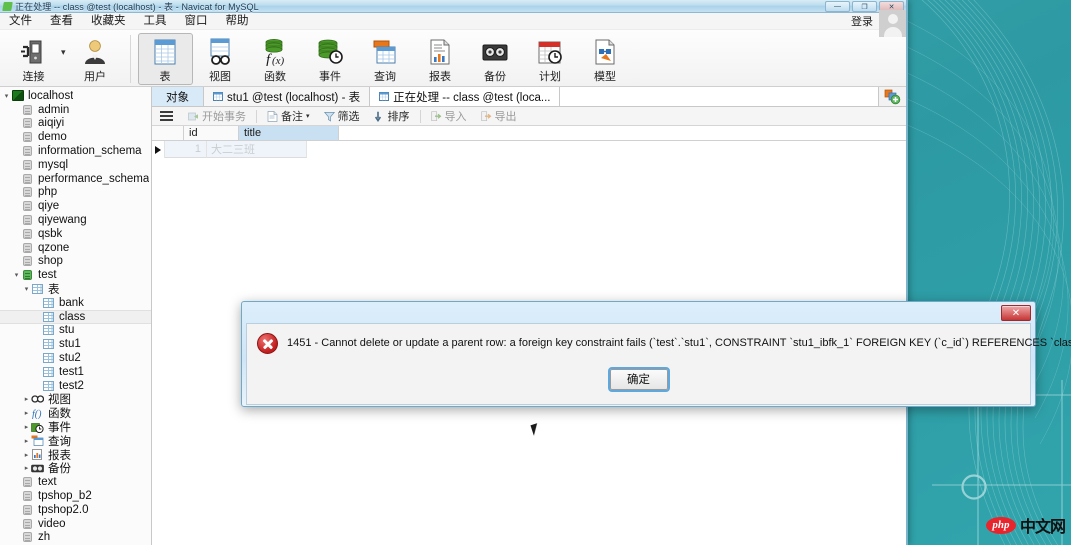 This screenshot has width=1071, height=545. Describe the element at coordinates (75, 358) in the screenshot. I see `tree-item-stu2: stu2` at that location.